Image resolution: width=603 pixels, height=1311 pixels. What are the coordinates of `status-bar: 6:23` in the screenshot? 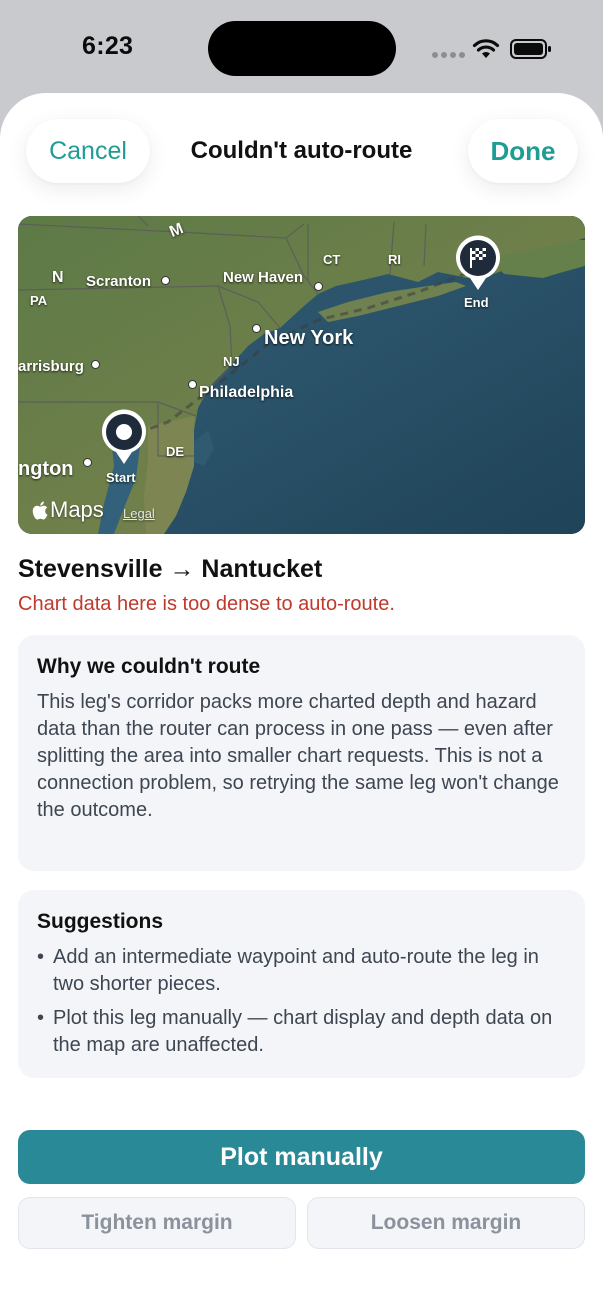 It's located at (301, 48).